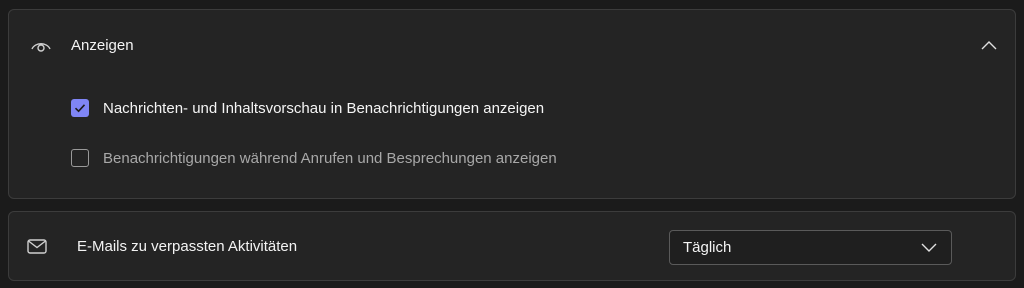  Describe the element at coordinates (707, 247) in the screenshot. I see `dropdown-selected-value: Täglich` at that location.